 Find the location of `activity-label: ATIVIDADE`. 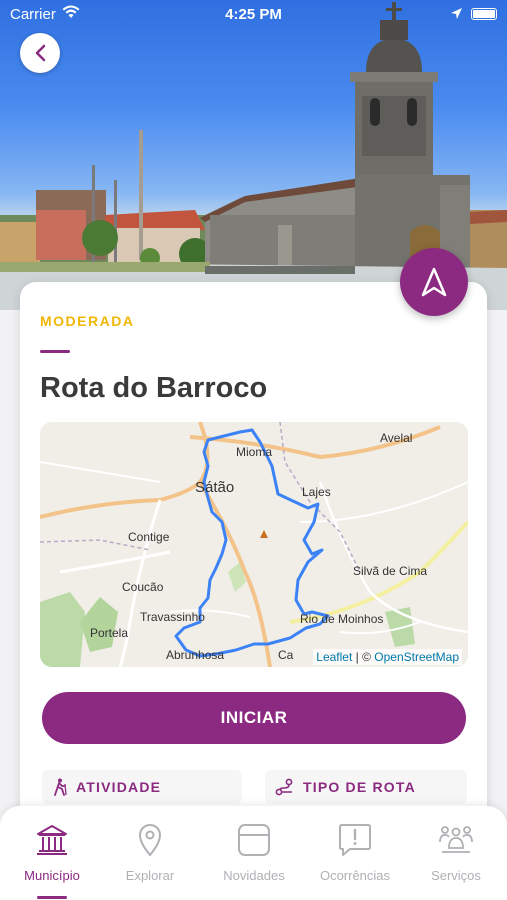

activity-label: ATIVIDADE is located at coordinates (119, 787).